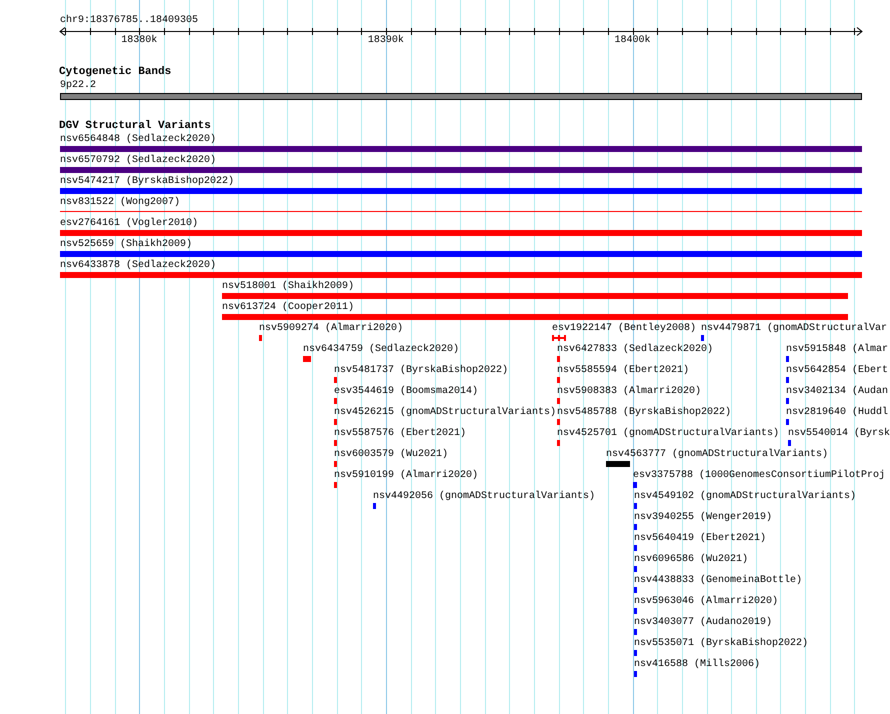 The height and width of the screenshot is (714, 890). Describe the element at coordinates (697, 664) in the screenshot. I see `variant-label: nsv416588 (Mills2006)` at that location.